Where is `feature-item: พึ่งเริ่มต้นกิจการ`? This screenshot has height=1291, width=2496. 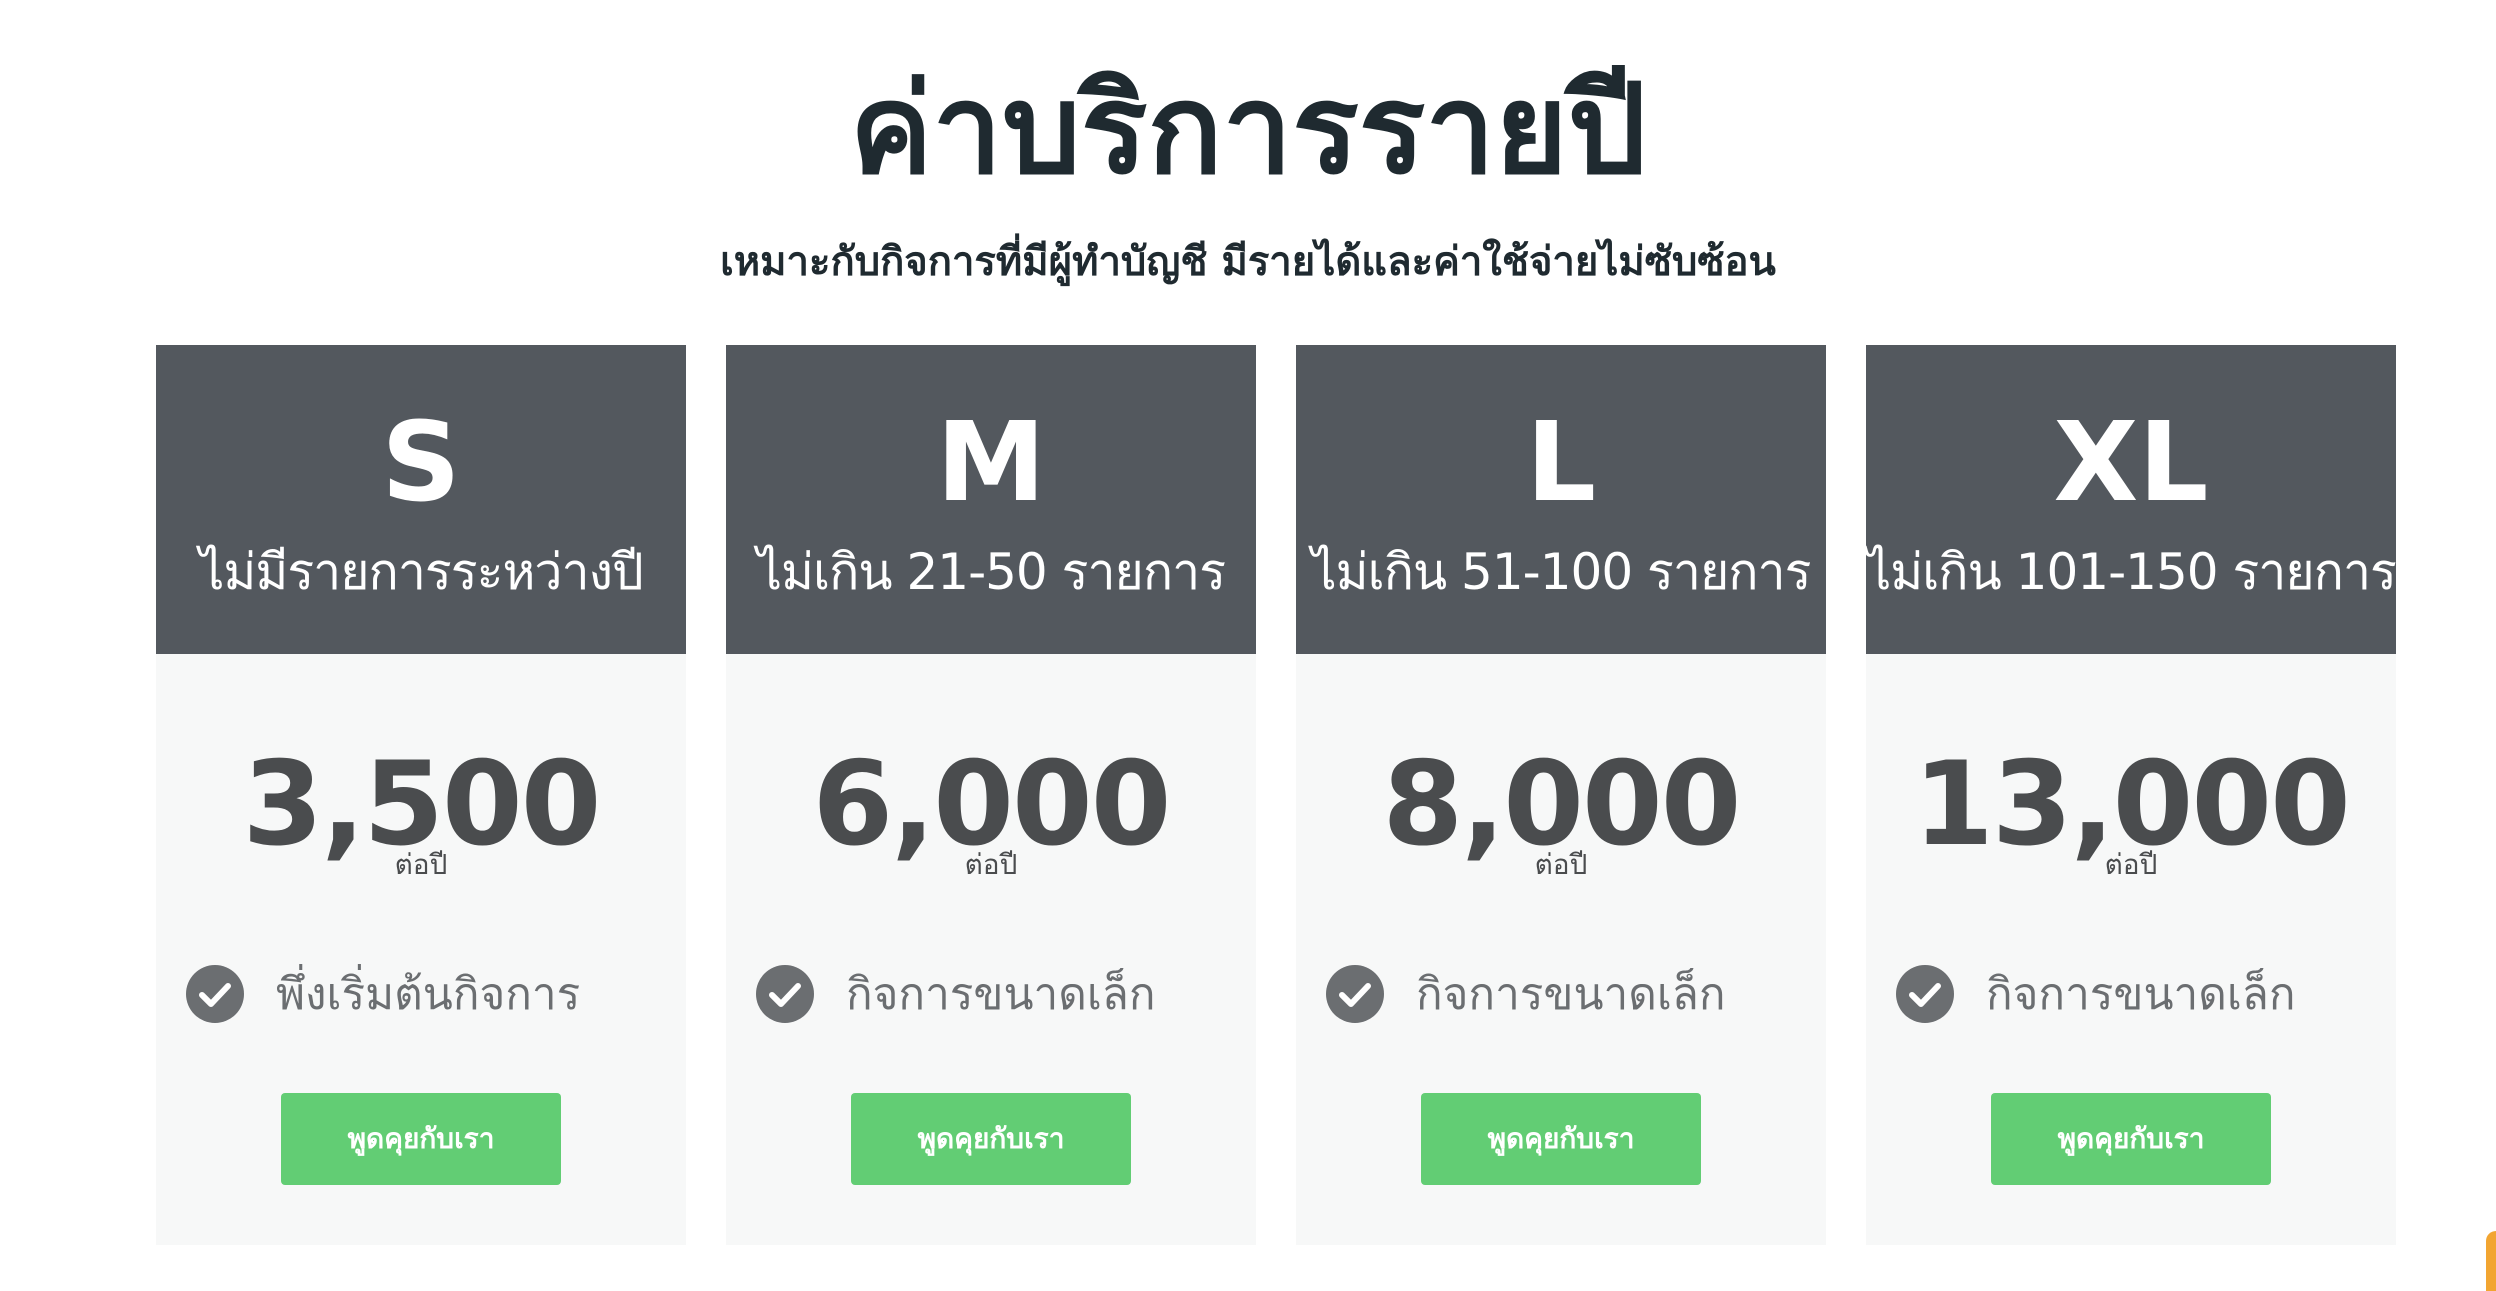
feature-item: พึ่งเริ่มต้นกิจการ is located at coordinates (431, 995).